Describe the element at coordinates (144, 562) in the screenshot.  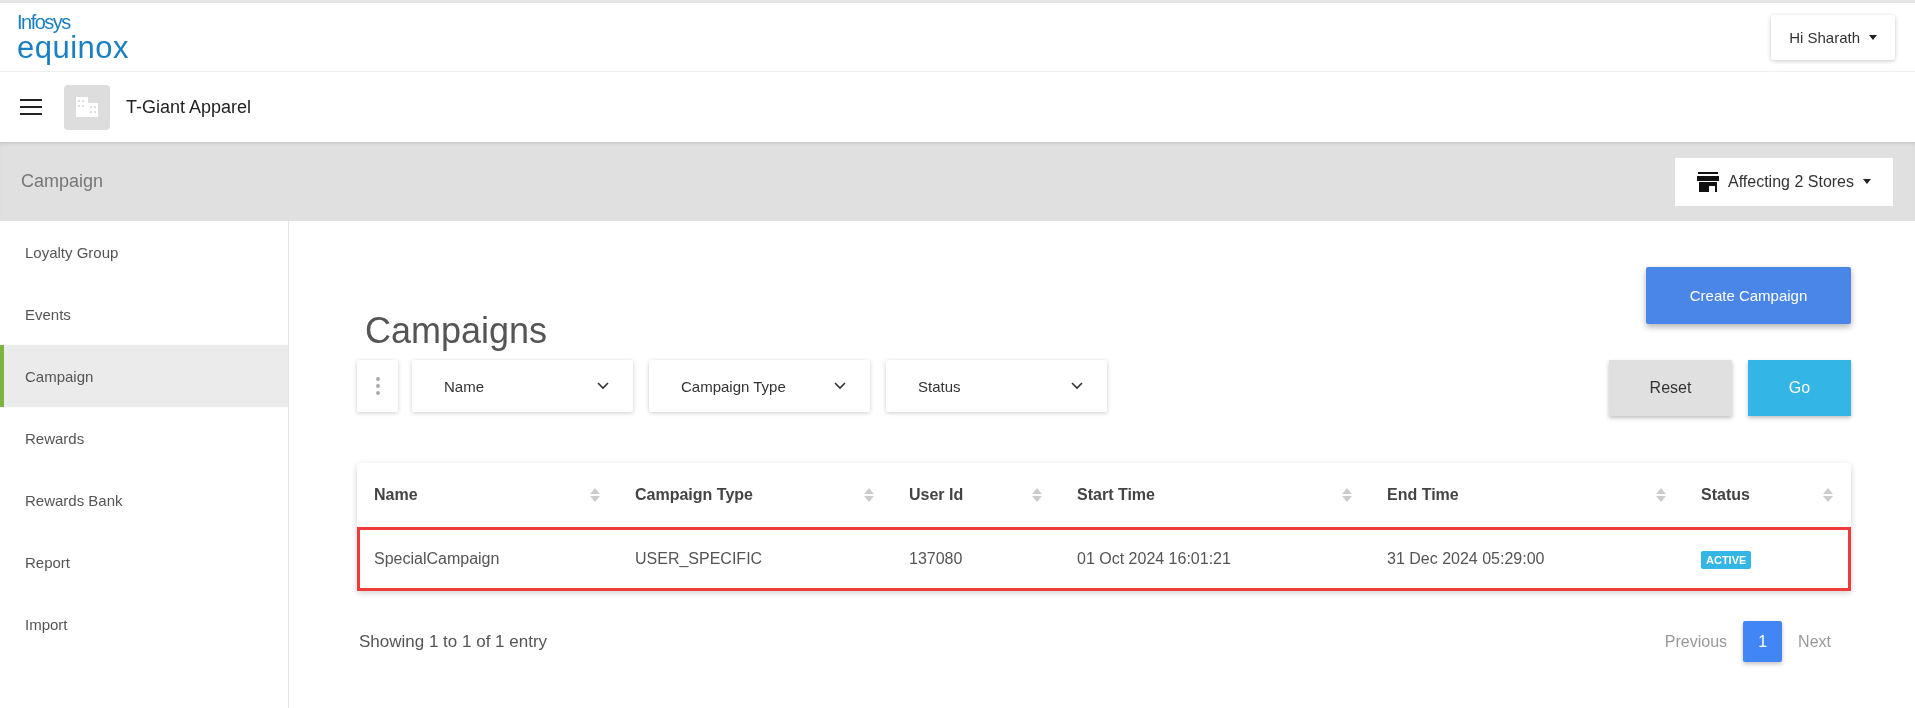
I see `sidebar-item: Report` at that location.